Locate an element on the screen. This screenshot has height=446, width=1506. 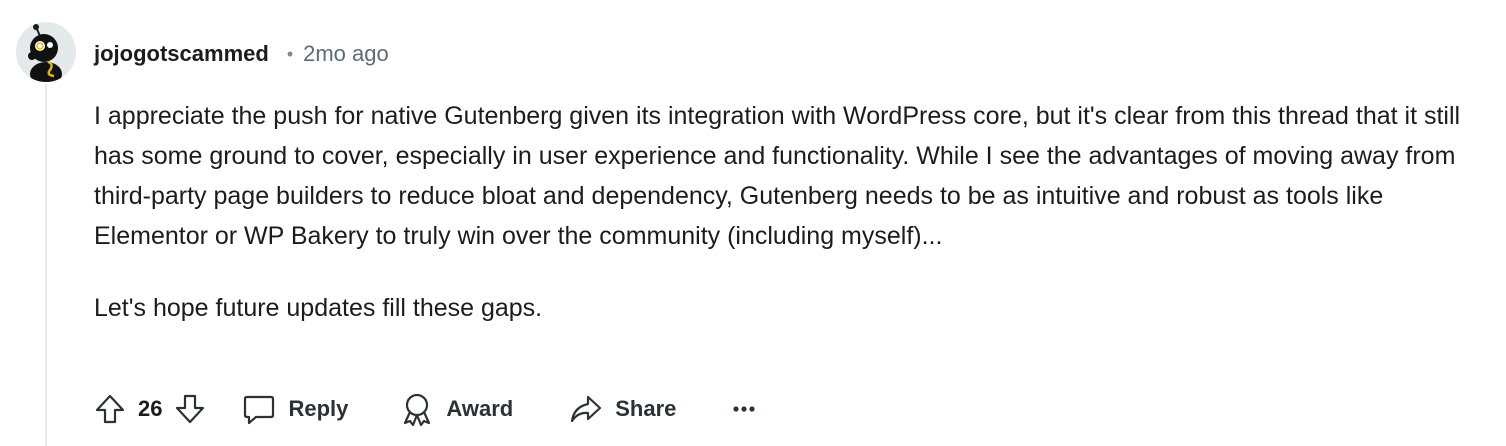
action-bar: 26 Reply Award Share is located at coordinates (427, 409).